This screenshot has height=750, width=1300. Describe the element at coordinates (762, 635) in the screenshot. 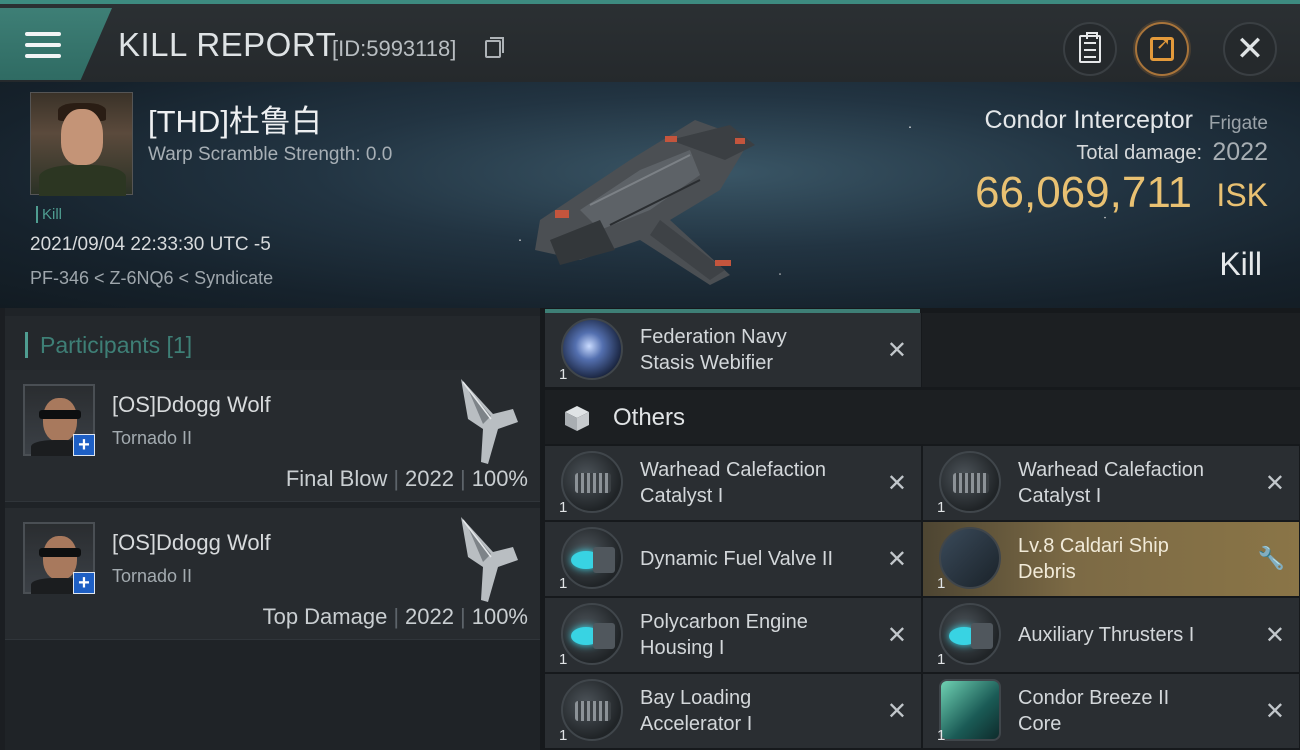

I see `item-name: Polycarbon Engine Housing I` at that location.